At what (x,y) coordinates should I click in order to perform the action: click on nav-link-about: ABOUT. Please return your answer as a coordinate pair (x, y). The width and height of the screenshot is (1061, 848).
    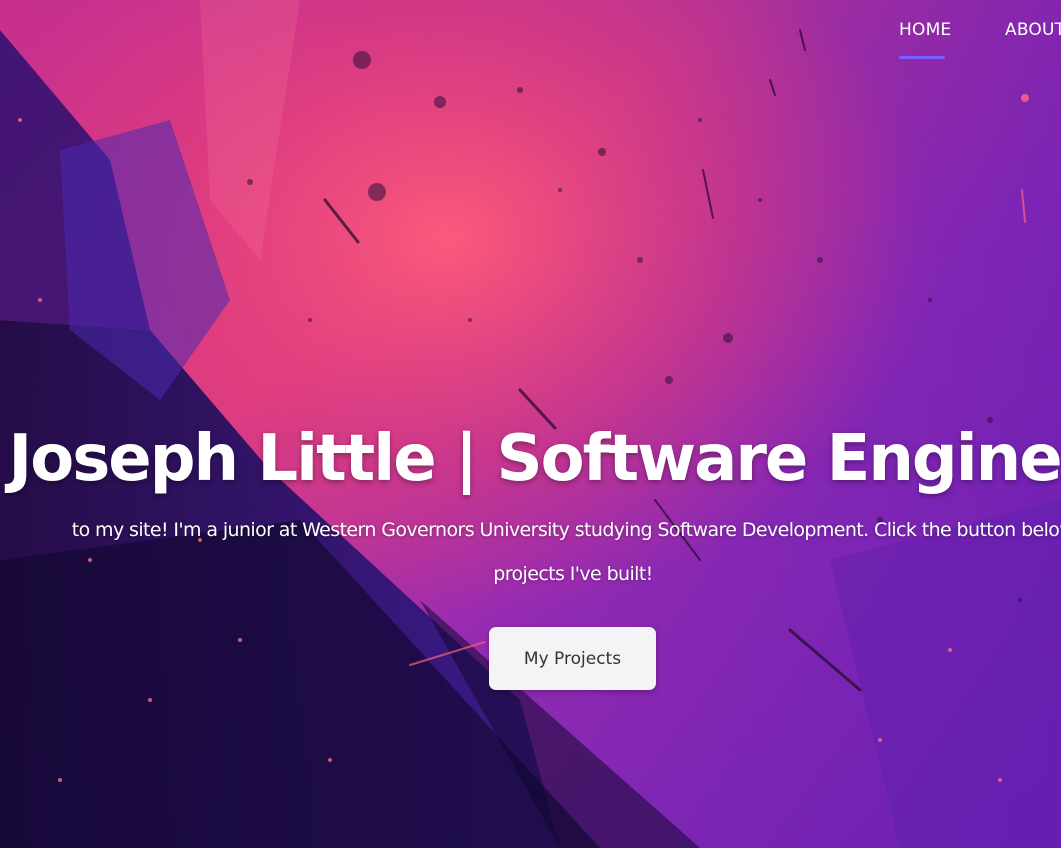
    Looking at the image, I should click on (1033, 30).